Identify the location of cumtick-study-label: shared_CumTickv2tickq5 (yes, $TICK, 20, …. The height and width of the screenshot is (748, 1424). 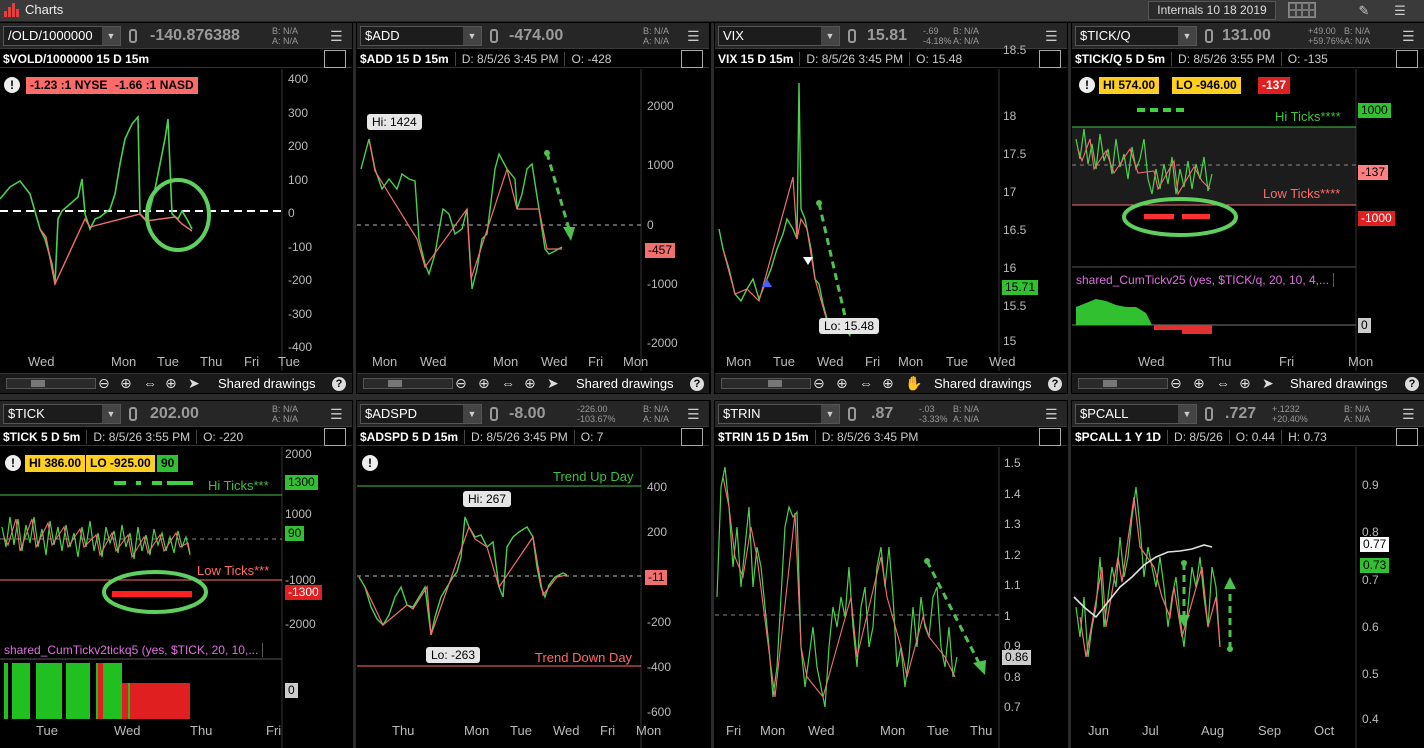
(134, 650).